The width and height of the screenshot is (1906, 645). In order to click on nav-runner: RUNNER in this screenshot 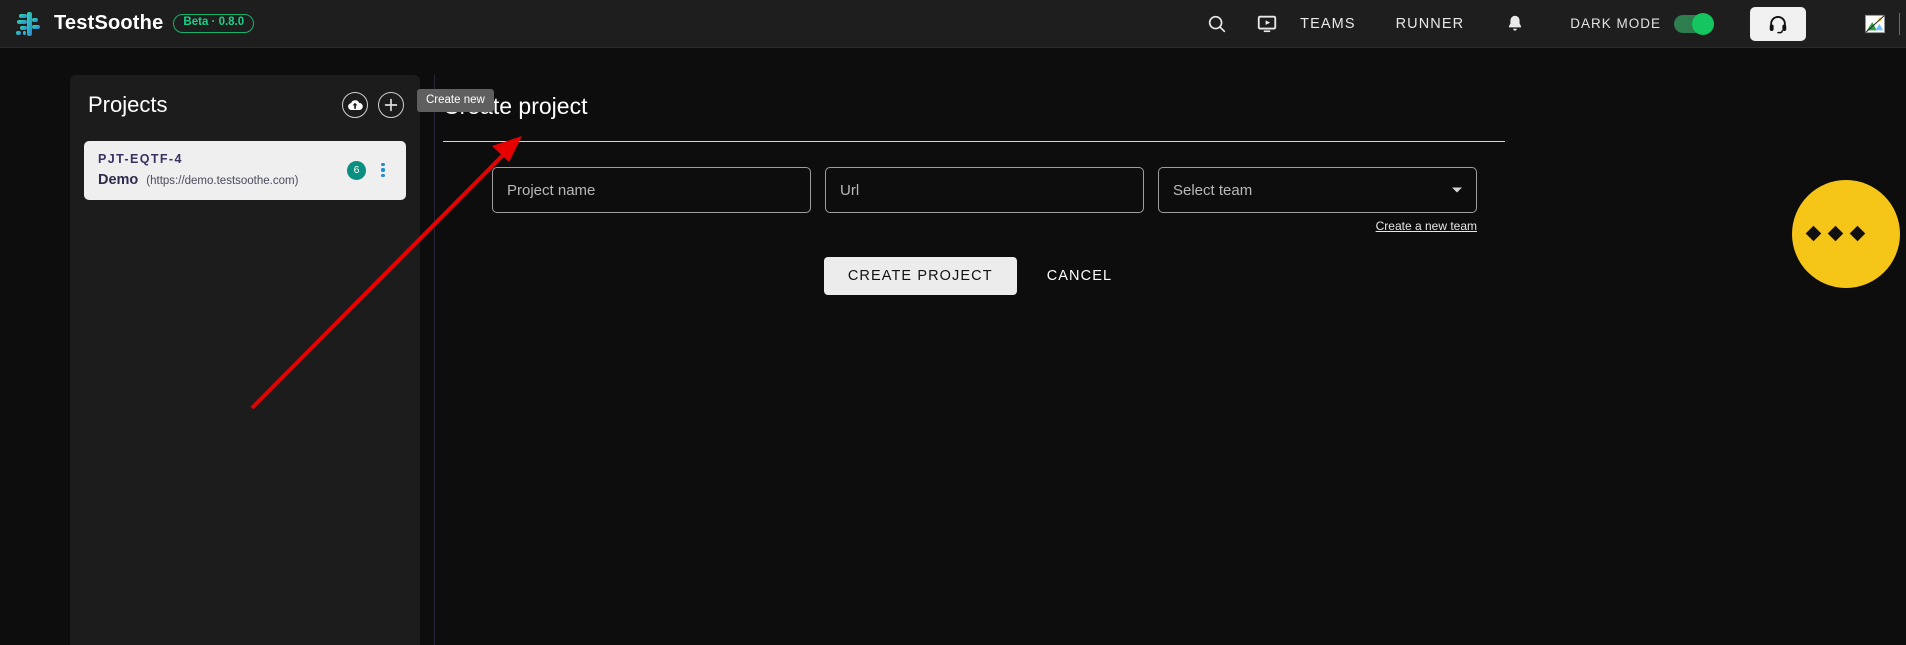, I will do `click(1430, 24)`.